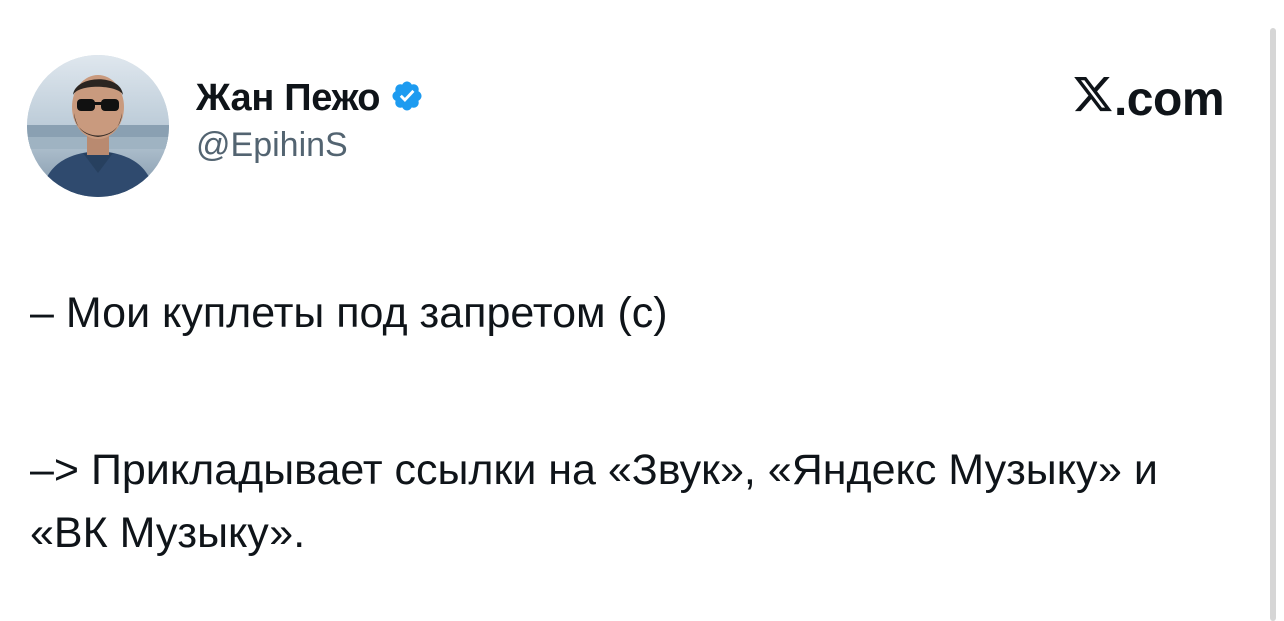 This screenshot has width=1284, height=621. Describe the element at coordinates (1273, 324) in the screenshot. I see `scrollbar` at that location.